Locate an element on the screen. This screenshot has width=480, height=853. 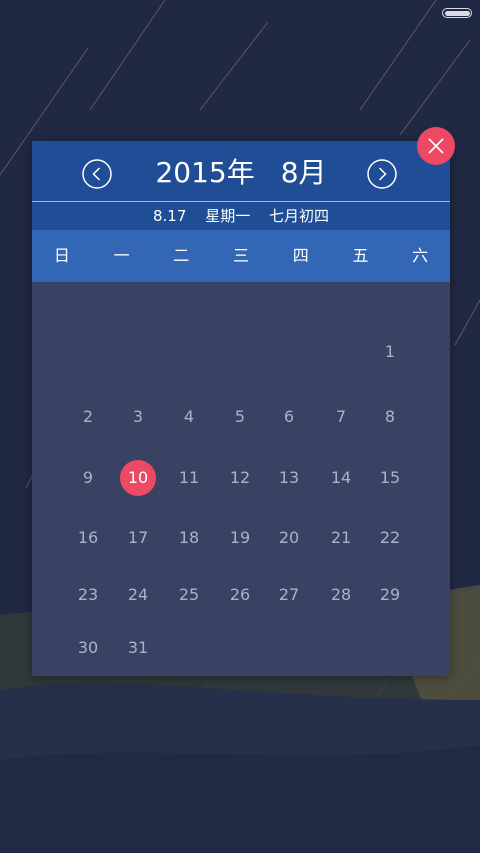
day-number: 22 is located at coordinates (390, 537).